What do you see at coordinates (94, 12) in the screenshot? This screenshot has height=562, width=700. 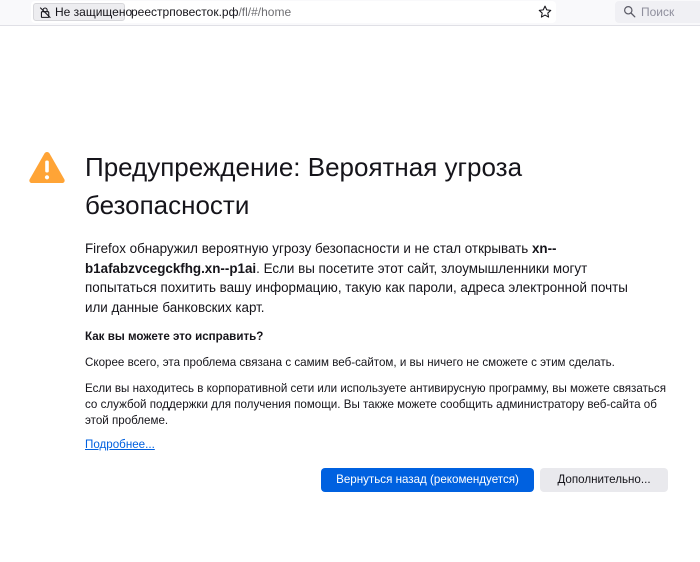 I see `security-label: Не защищено` at bounding box center [94, 12].